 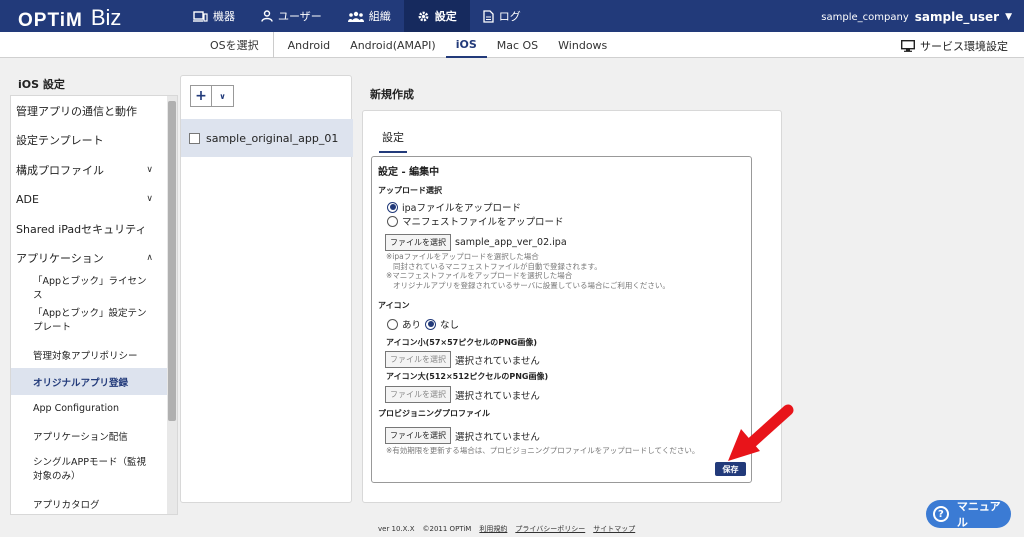 I want to click on list-item: sample_original_app_01, so click(x=267, y=138).